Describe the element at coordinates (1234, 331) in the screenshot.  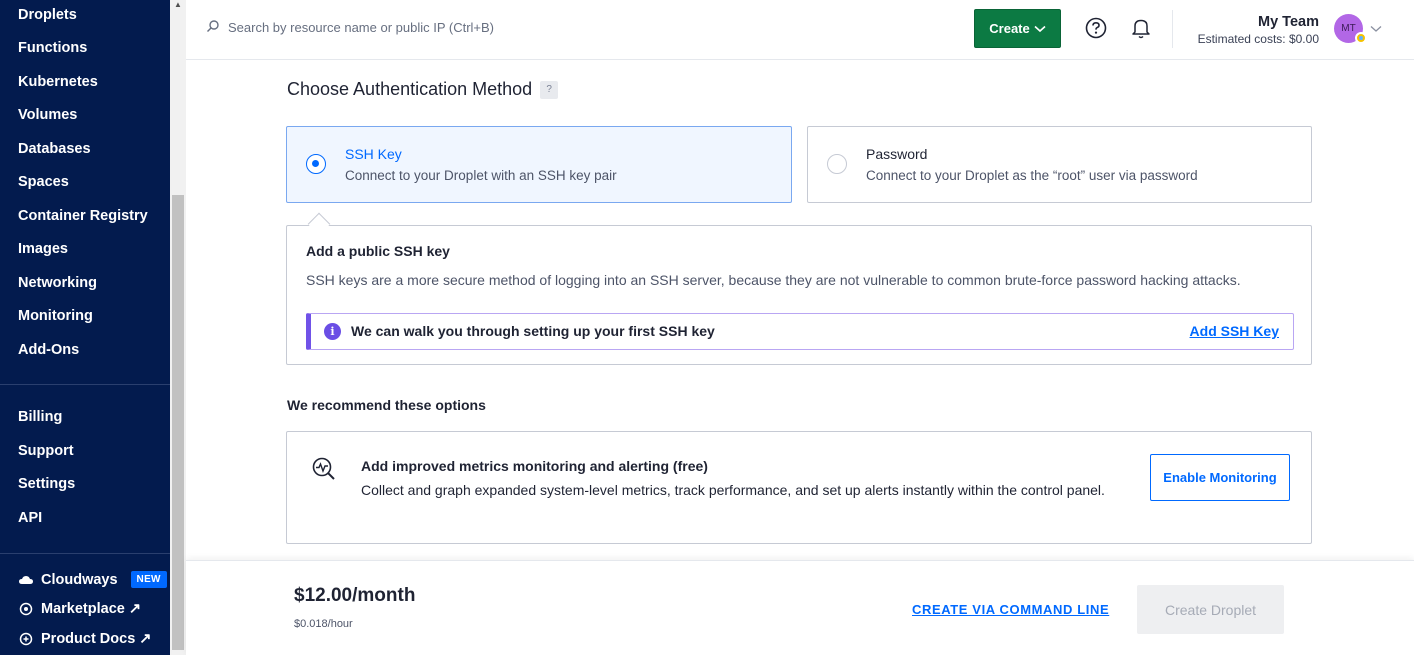
I see `add-ssh-key-link: Add SSH Key` at that location.